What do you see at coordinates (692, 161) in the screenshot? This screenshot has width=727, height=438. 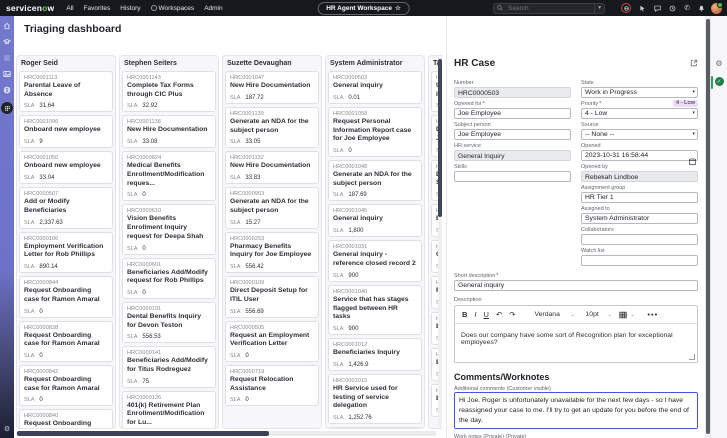 I see `calendar-icon` at bounding box center [692, 161].